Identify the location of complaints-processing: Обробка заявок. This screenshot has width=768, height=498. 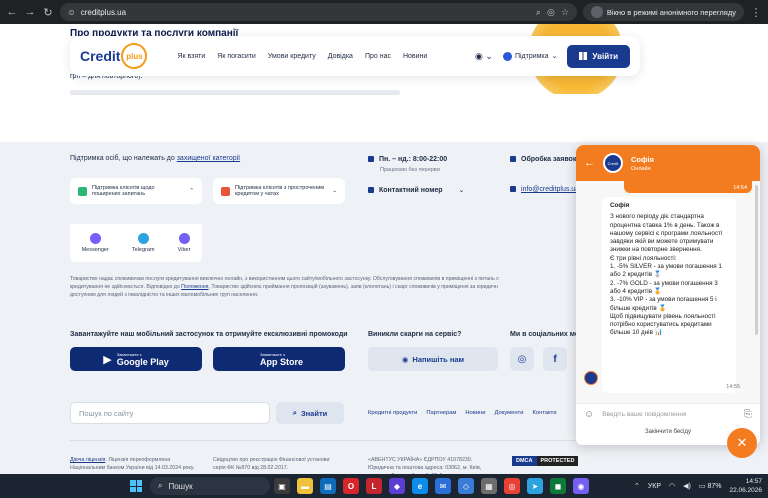
(543, 159).